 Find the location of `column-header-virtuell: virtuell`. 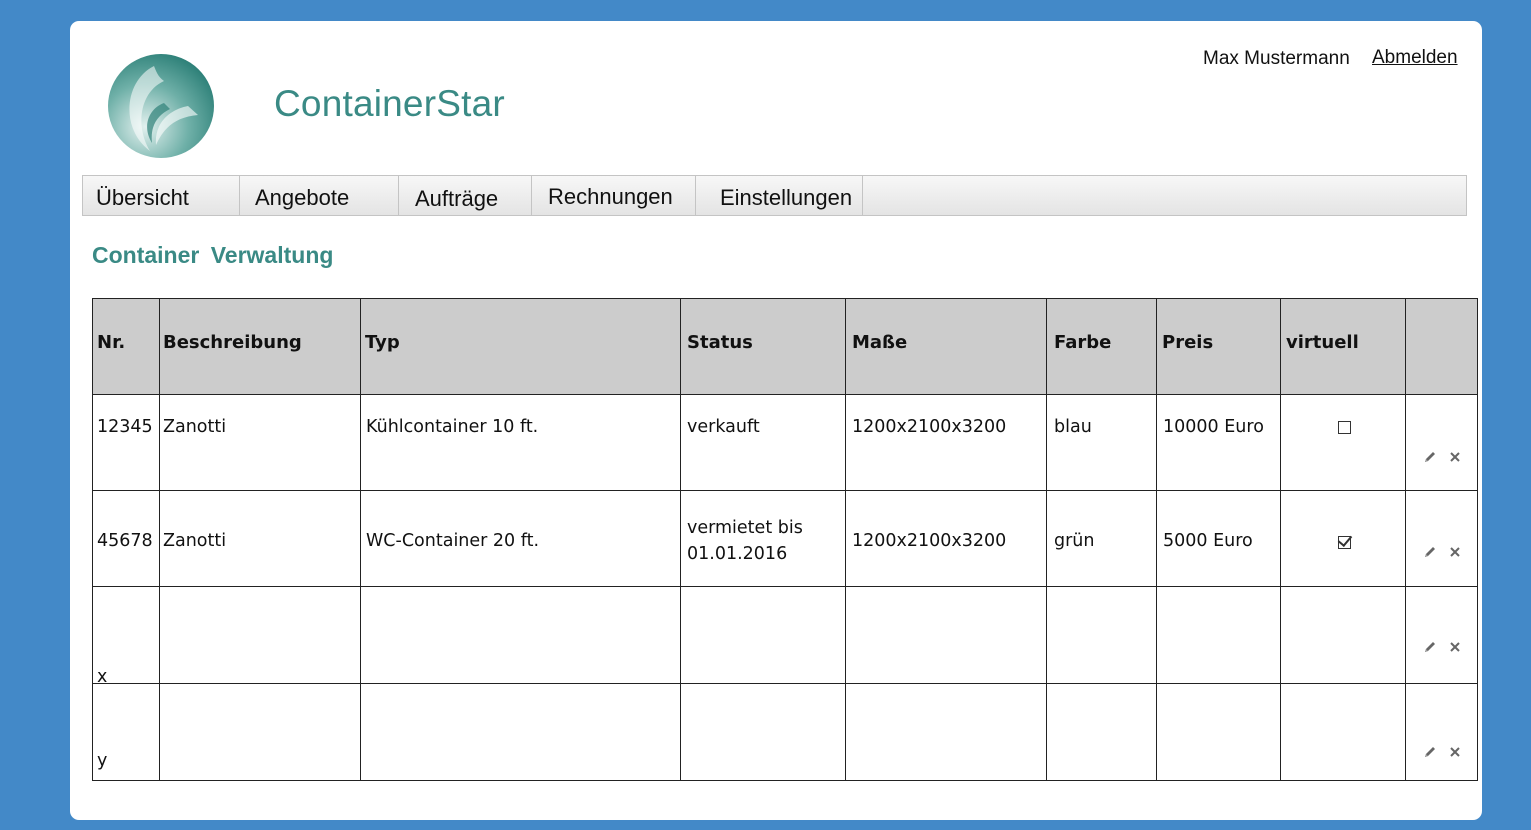

column-header-virtuell: virtuell is located at coordinates (1322, 342).